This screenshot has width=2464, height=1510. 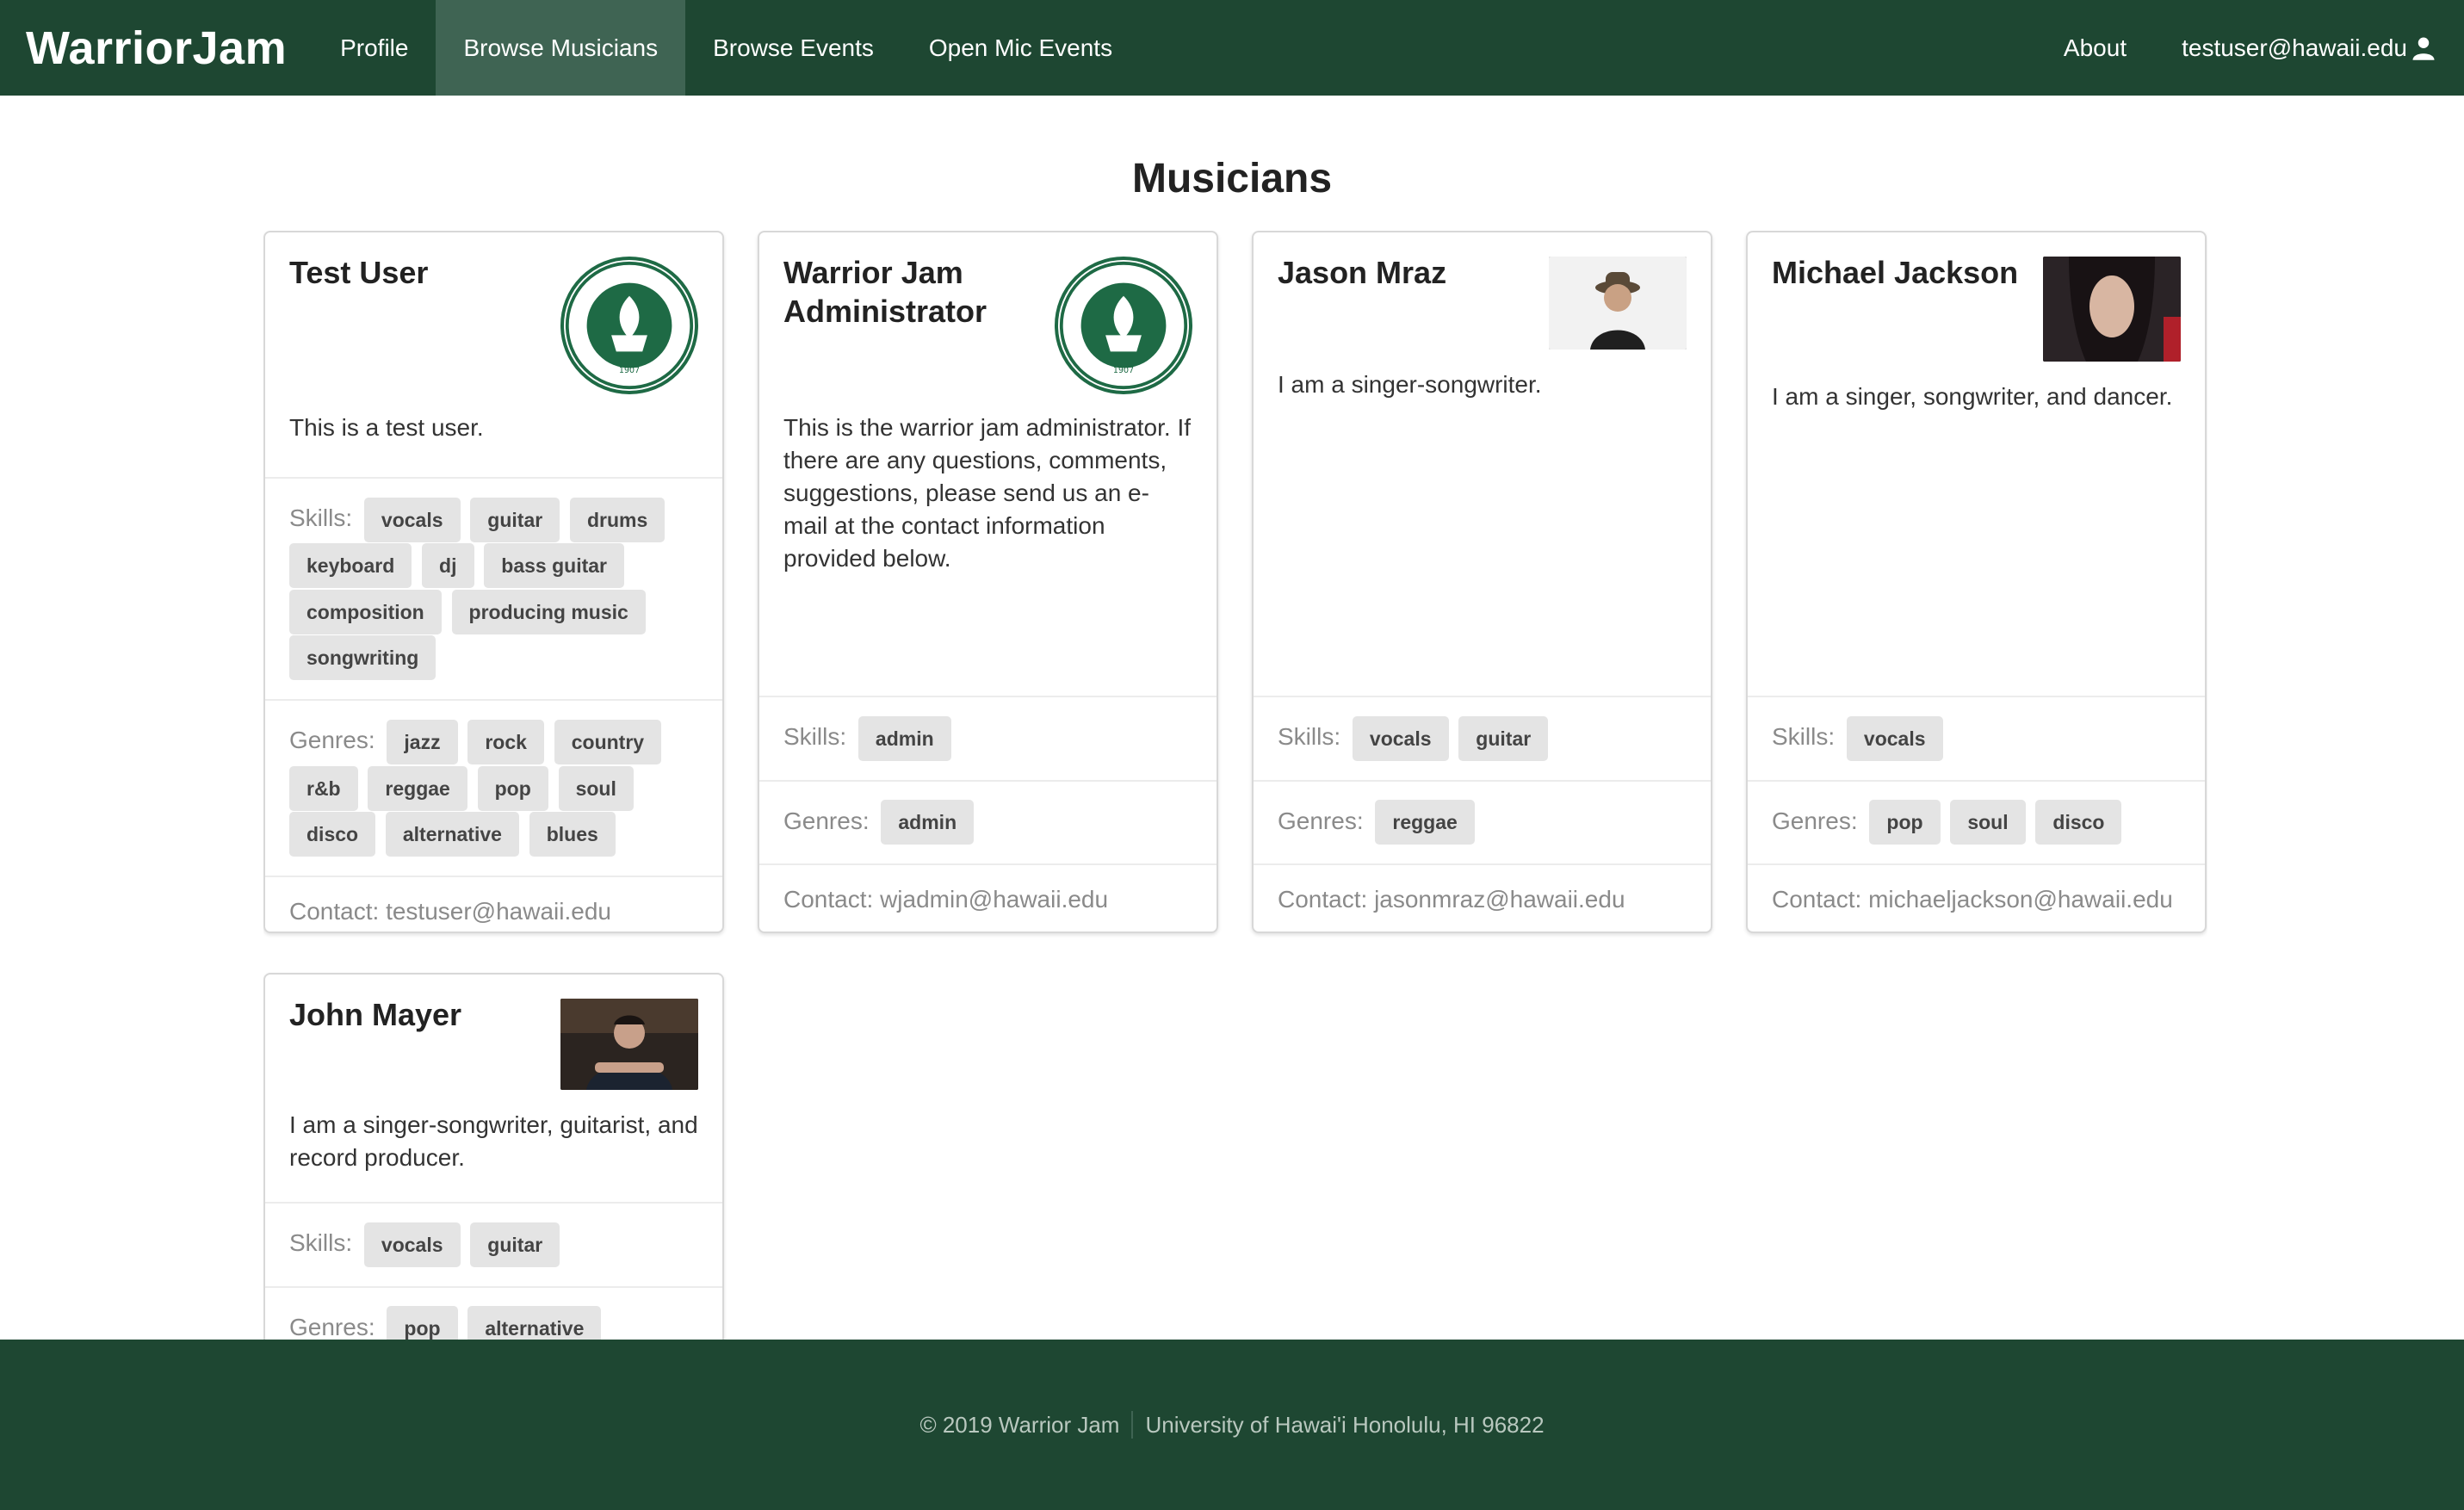 I want to click on skill-tag: songwriting, so click(x=362, y=658).